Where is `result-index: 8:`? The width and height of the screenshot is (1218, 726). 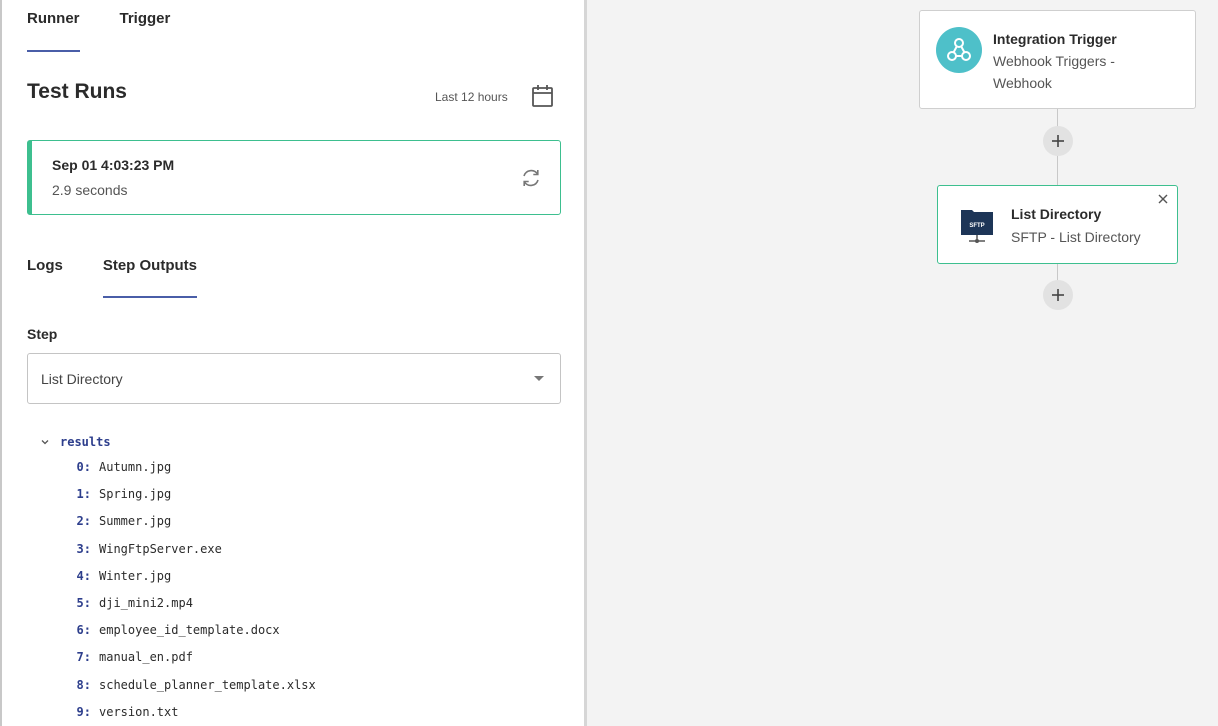
result-index: 8: is located at coordinates (83, 684).